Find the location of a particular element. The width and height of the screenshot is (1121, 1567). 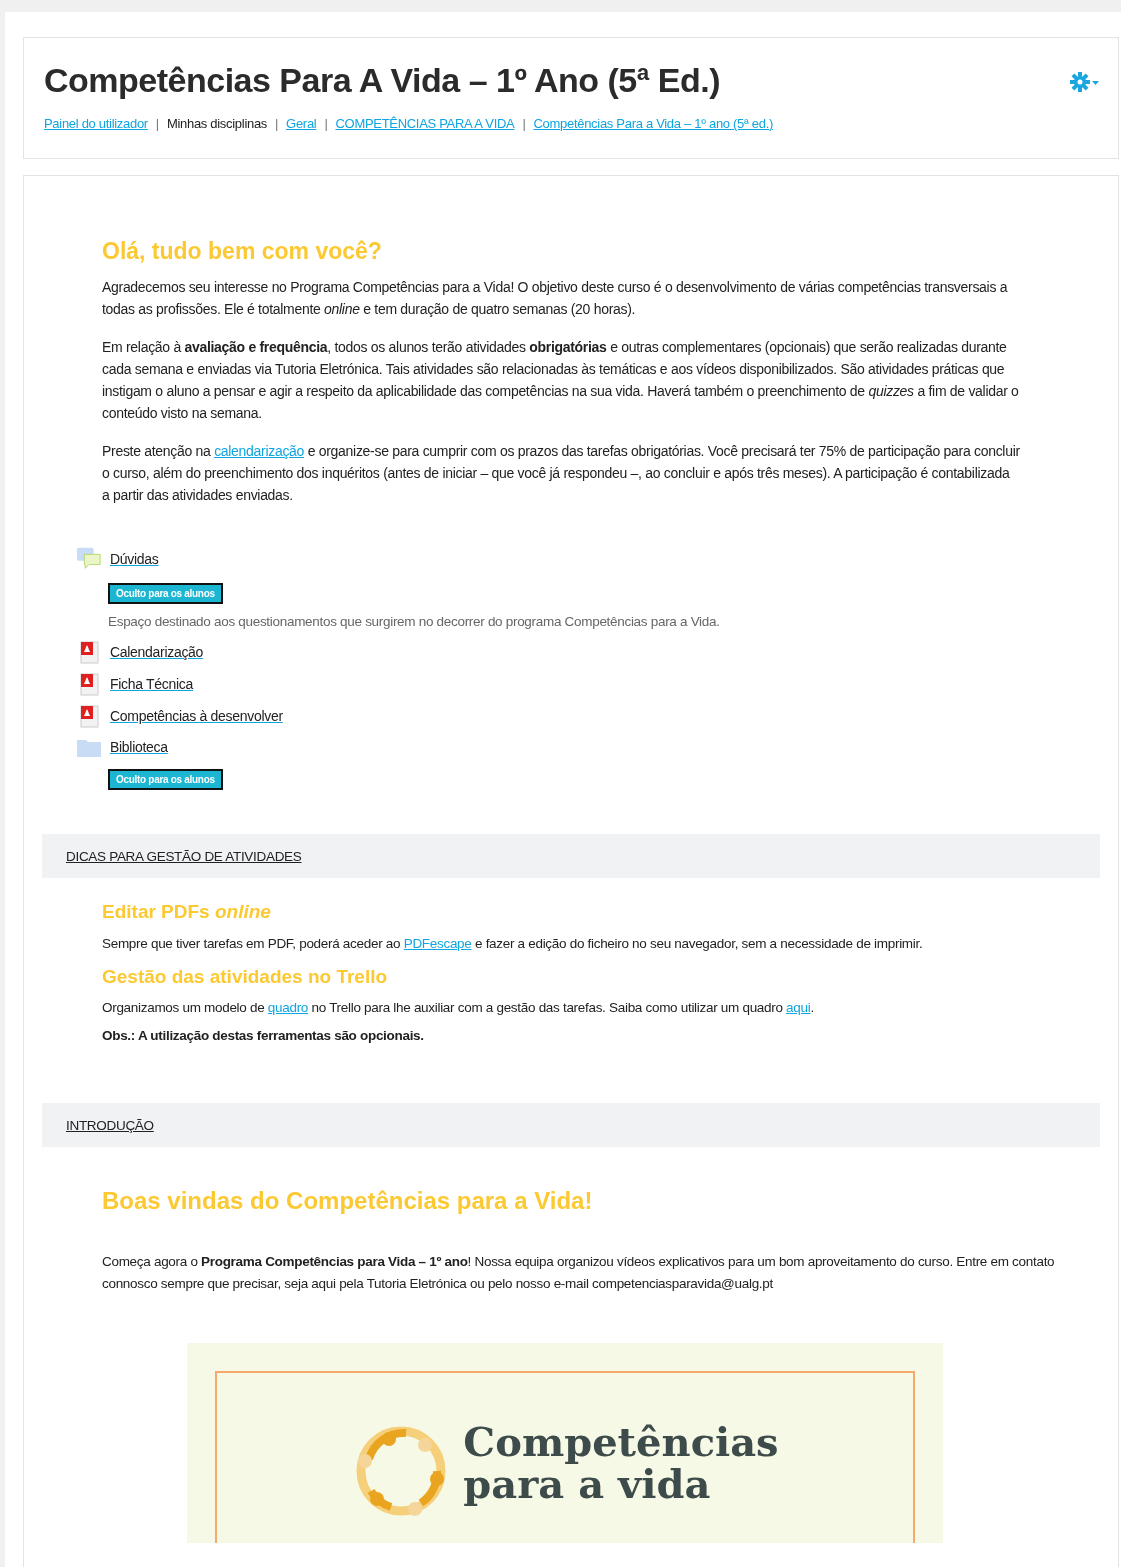

breadcrumb-link: Competências Para a Vida – 1º ano (5ª ed.) is located at coordinates (653, 124).